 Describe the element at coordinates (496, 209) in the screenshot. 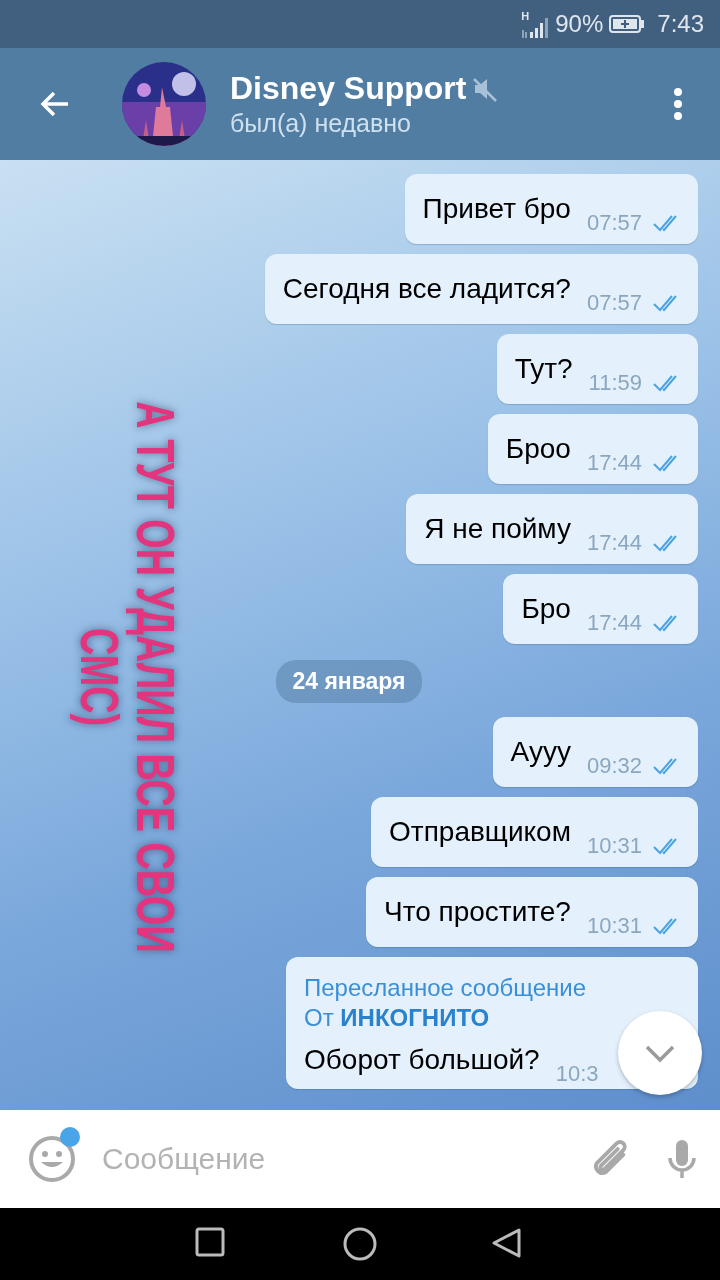

I see `message-text: Привет бро` at that location.